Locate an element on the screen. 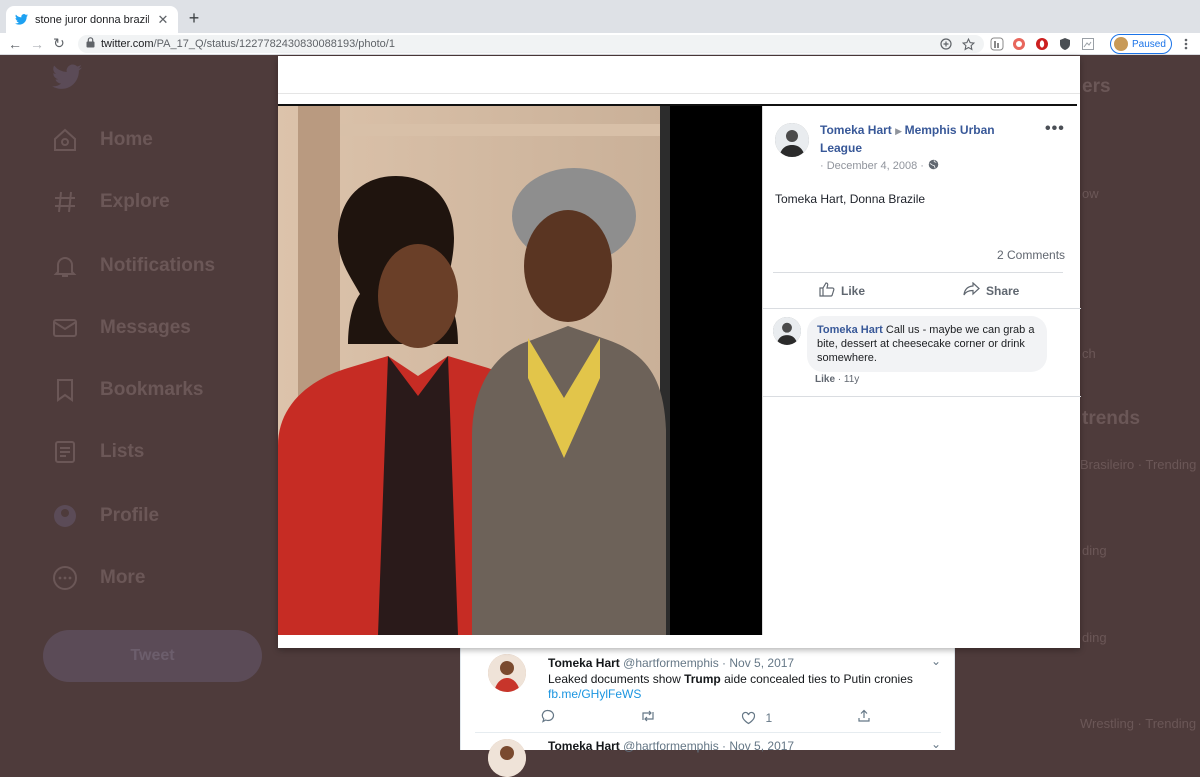  hashtag-icon is located at coordinates (65, 202).